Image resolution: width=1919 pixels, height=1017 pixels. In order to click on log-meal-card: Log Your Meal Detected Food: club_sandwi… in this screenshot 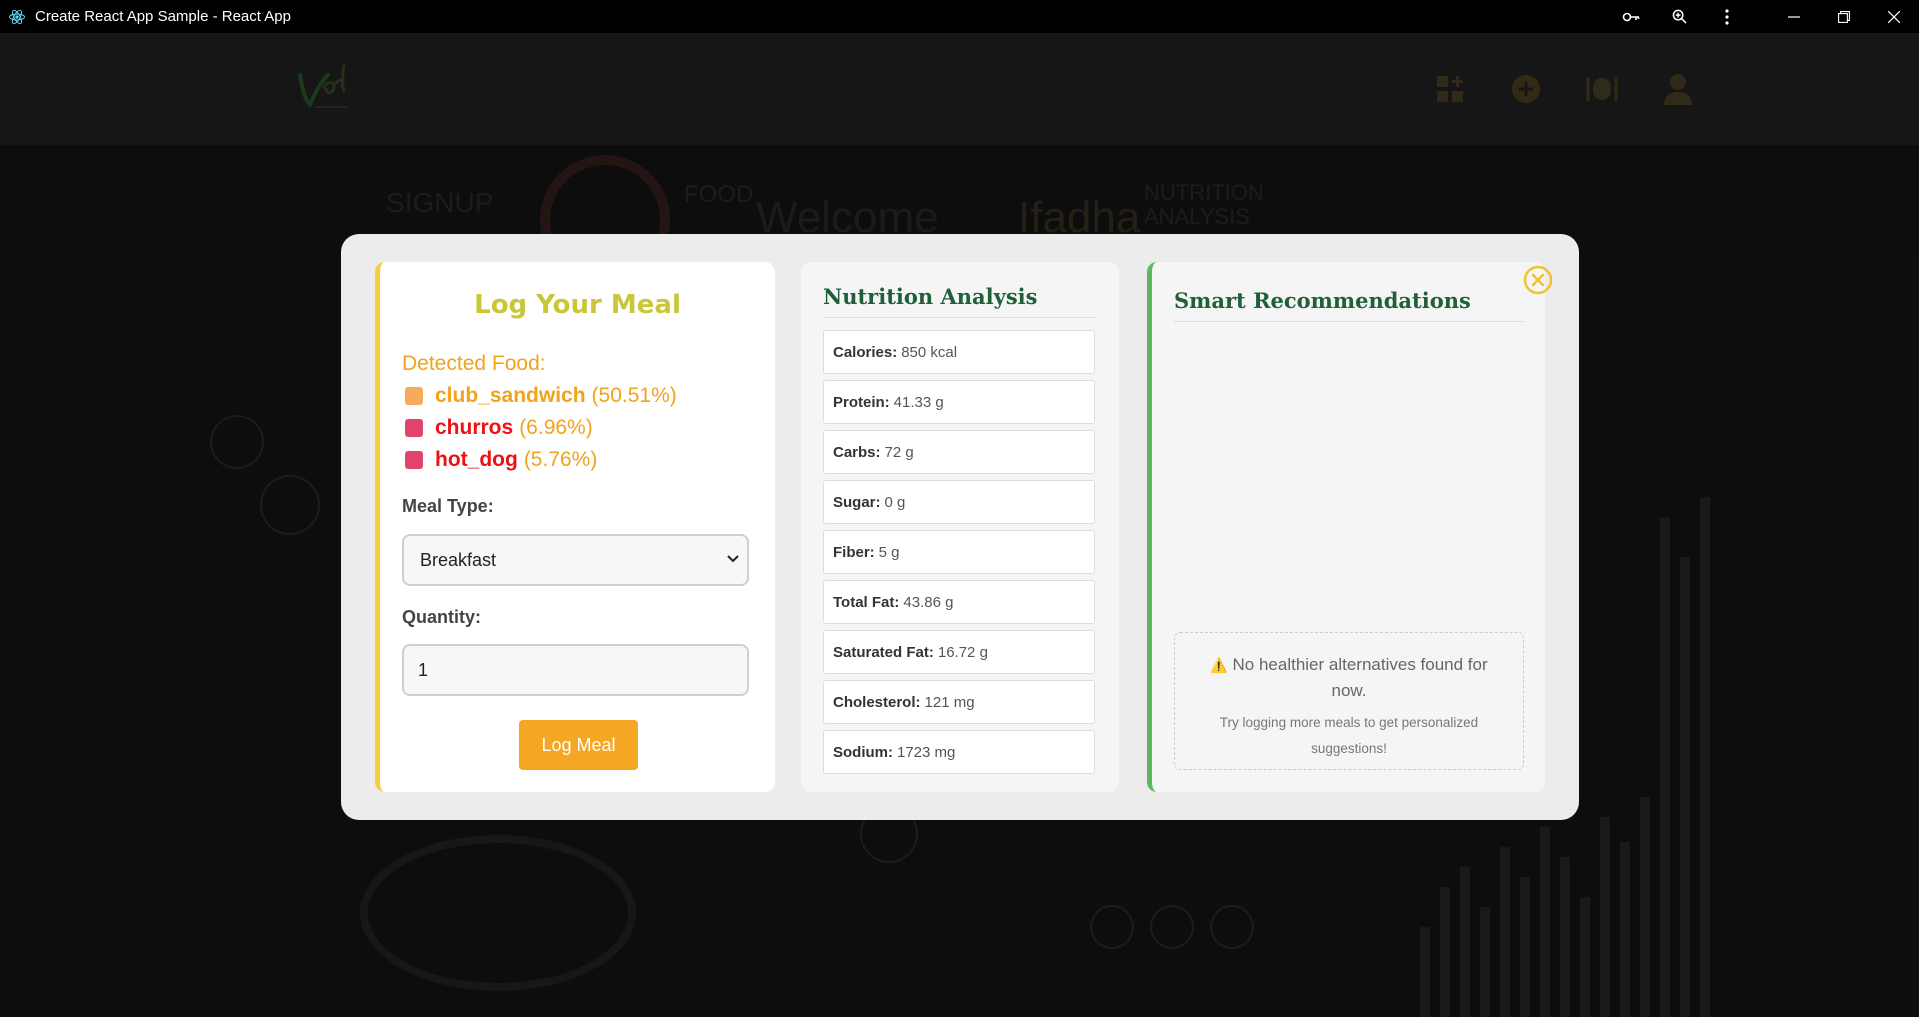, I will do `click(575, 527)`.